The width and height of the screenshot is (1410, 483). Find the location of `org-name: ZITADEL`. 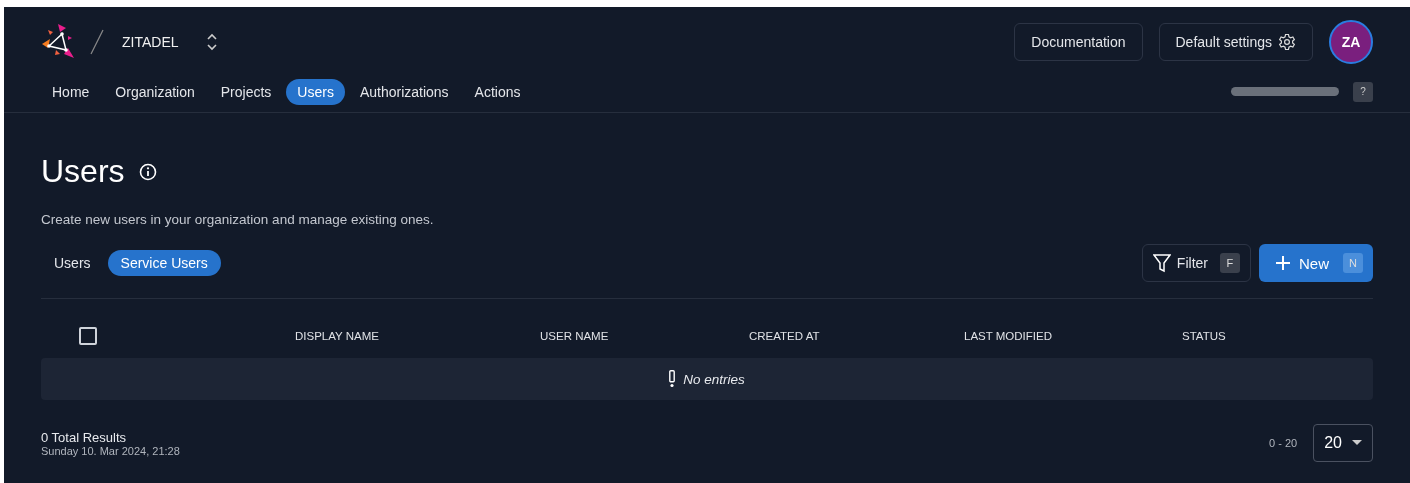

org-name: ZITADEL is located at coordinates (150, 42).